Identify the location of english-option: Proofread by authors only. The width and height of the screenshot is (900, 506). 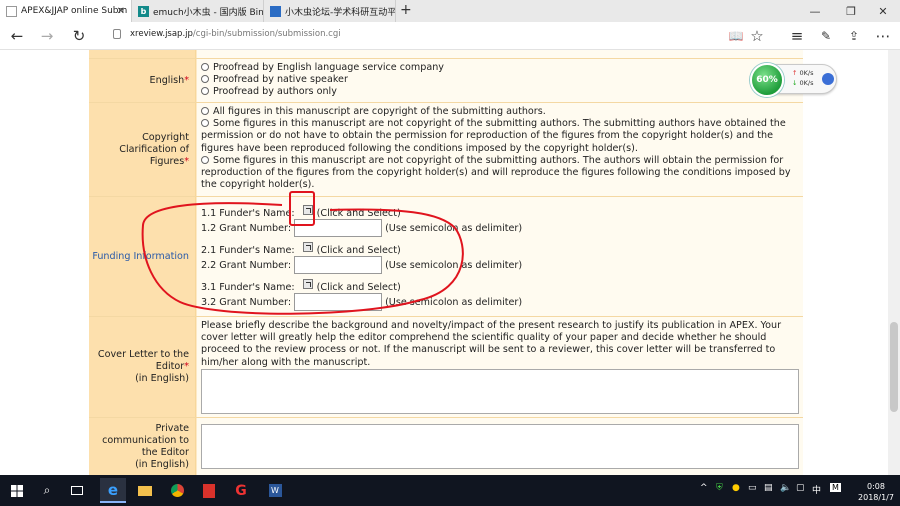
(500, 92).